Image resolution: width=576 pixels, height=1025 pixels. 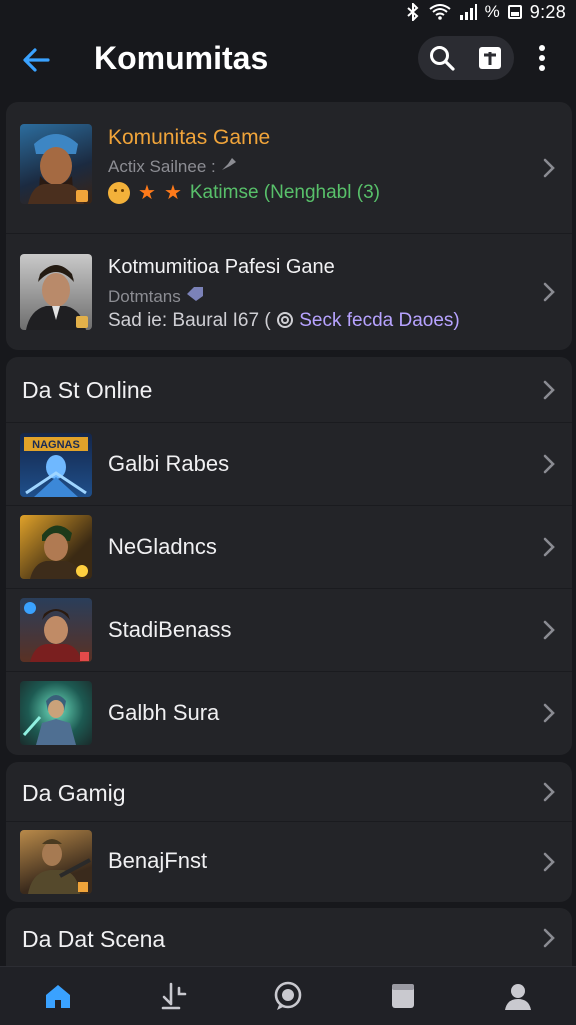 What do you see at coordinates (94, 939) in the screenshot?
I see `section-title: Da Dat Scena` at bounding box center [94, 939].